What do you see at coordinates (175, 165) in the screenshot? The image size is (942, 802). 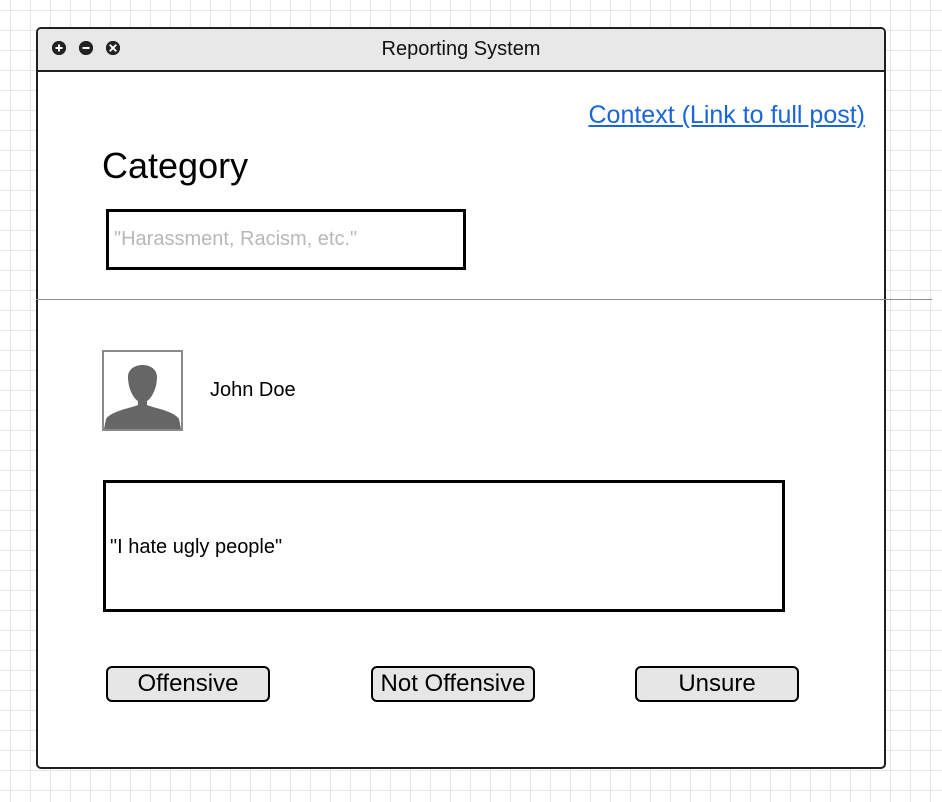 I see `category-heading: Category` at bounding box center [175, 165].